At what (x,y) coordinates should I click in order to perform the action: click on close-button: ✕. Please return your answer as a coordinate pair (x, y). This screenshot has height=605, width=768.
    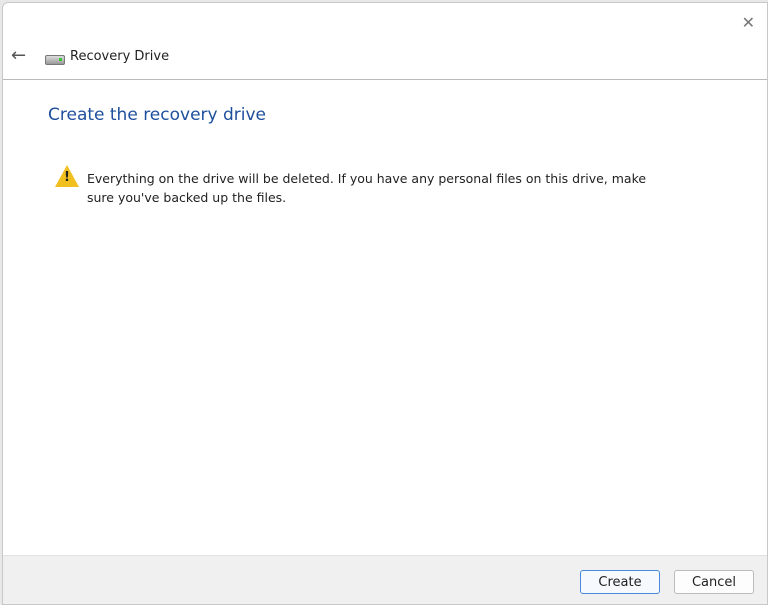
    Looking at the image, I should click on (748, 22).